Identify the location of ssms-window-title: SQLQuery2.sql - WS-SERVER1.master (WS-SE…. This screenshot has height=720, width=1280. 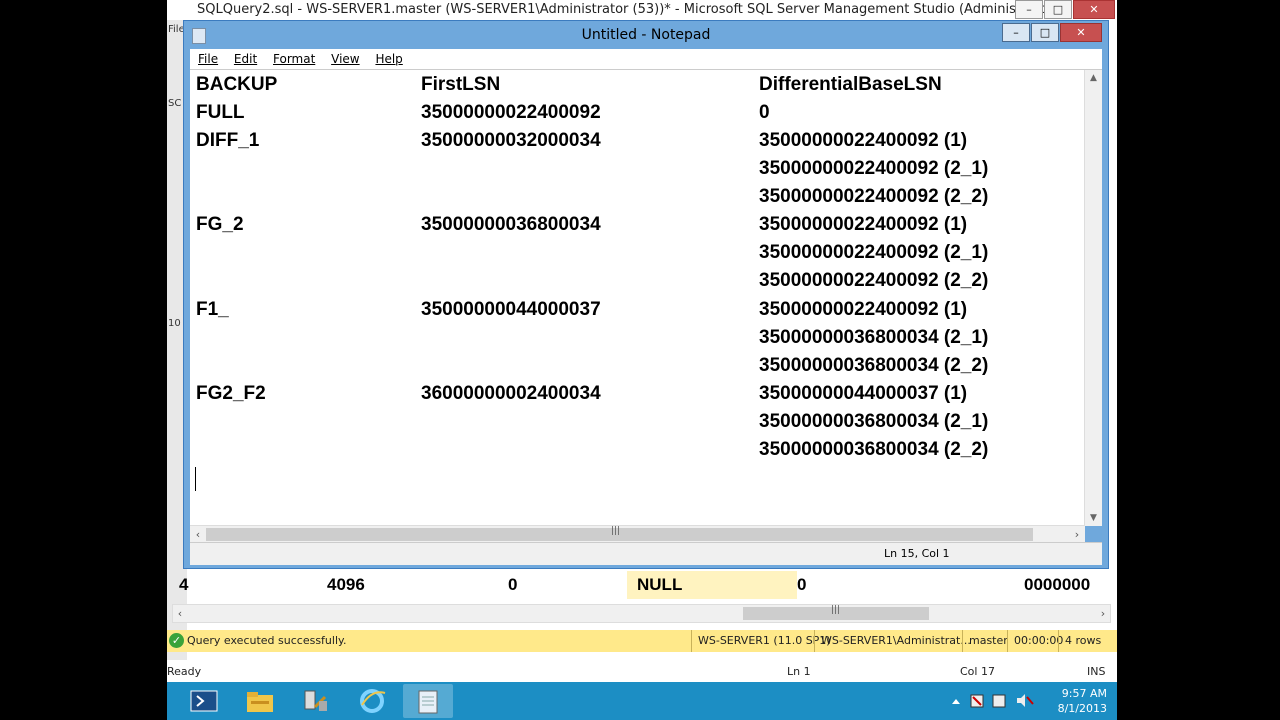
(627, 9).